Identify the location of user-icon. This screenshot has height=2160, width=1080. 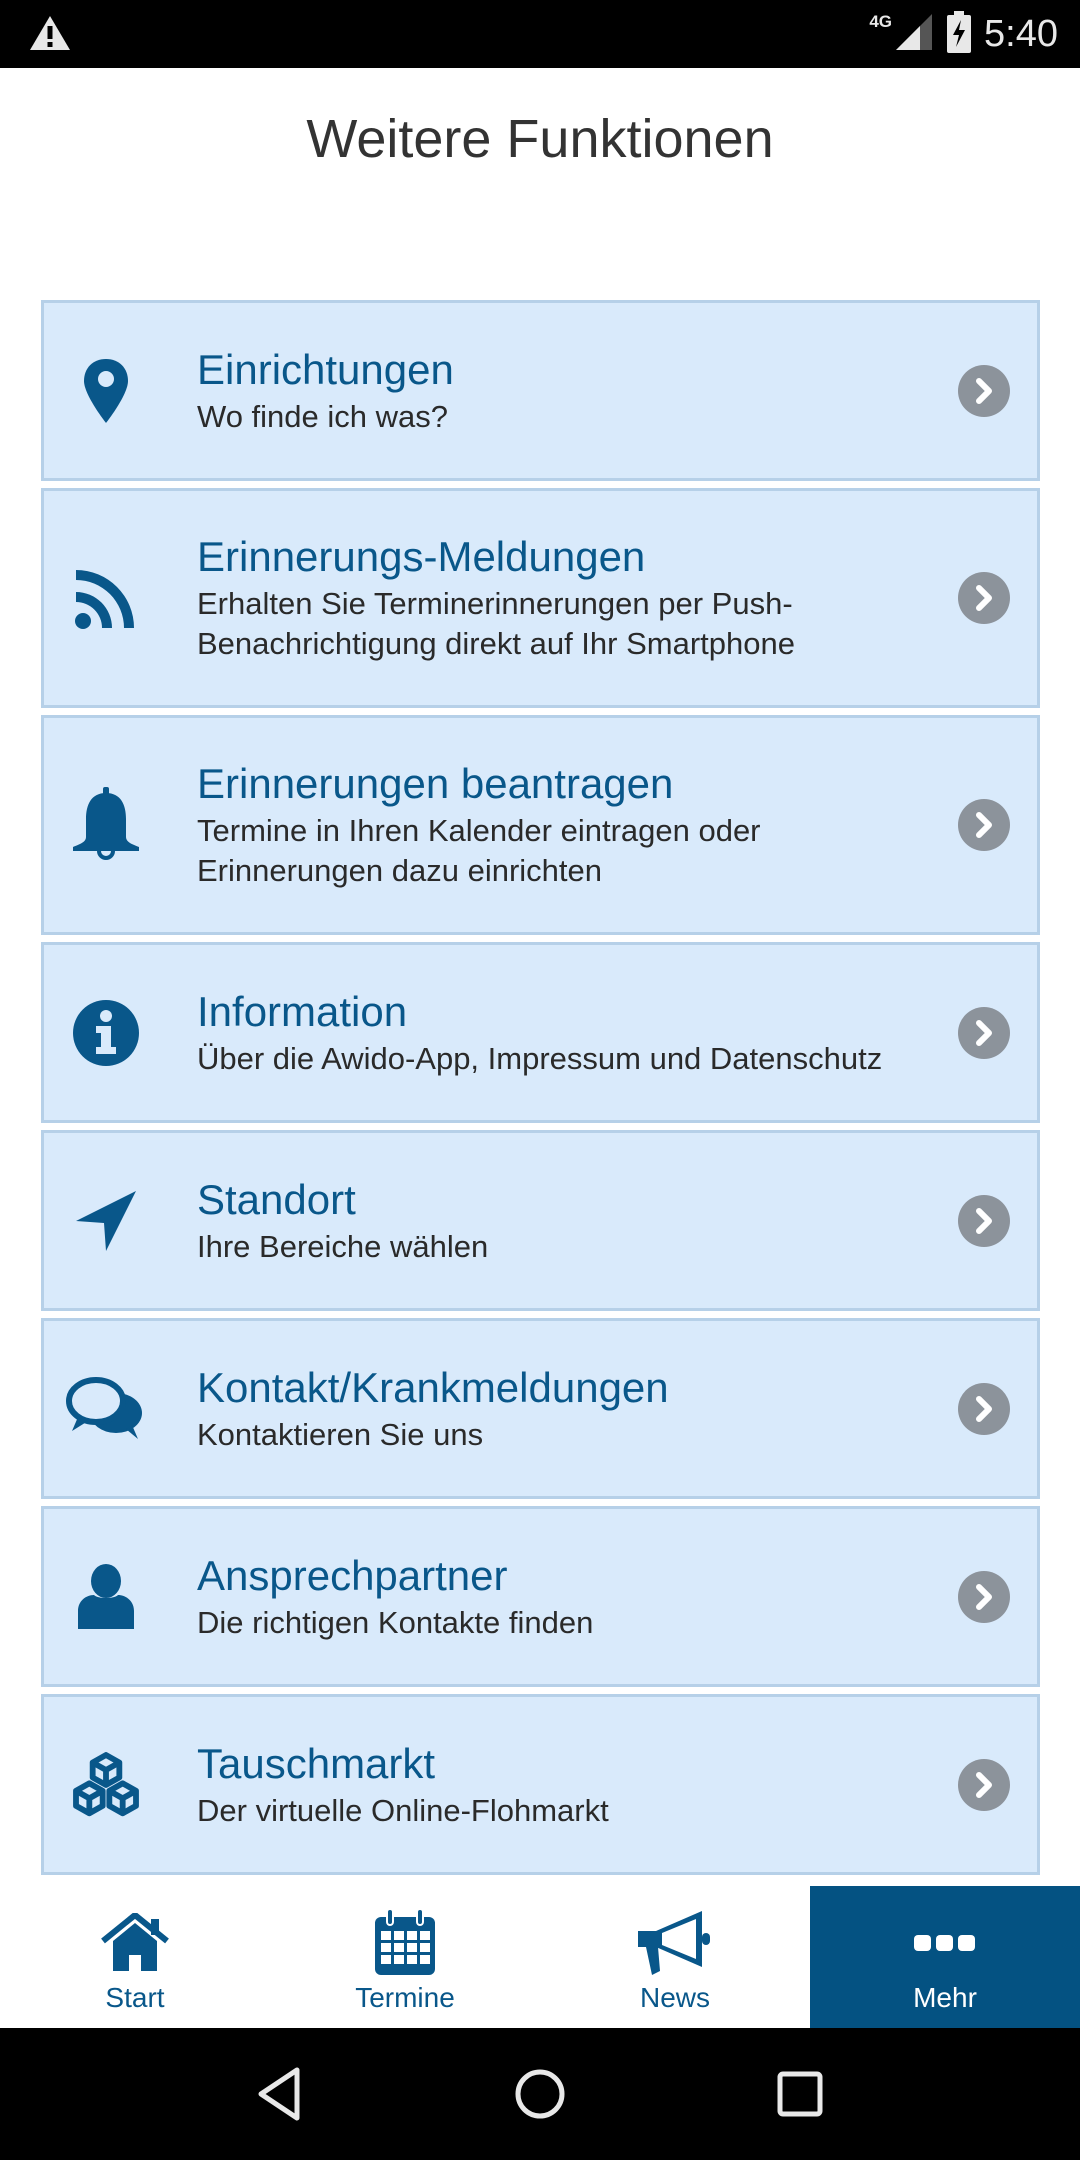
(106, 1597).